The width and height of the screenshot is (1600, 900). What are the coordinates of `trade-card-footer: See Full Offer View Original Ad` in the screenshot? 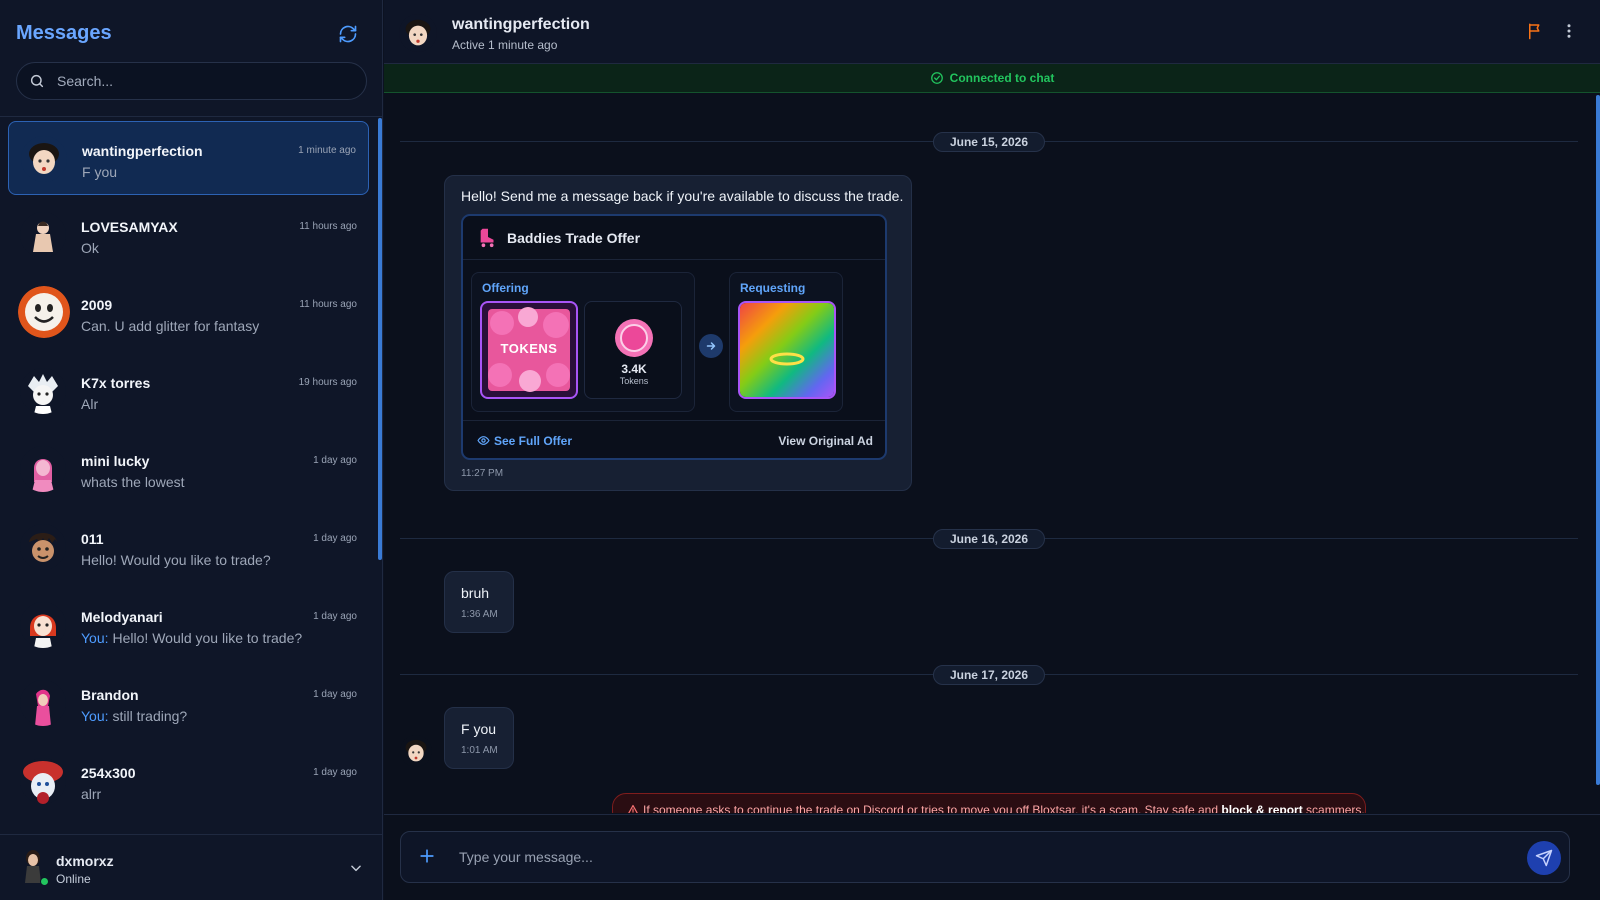 It's located at (674, 439).